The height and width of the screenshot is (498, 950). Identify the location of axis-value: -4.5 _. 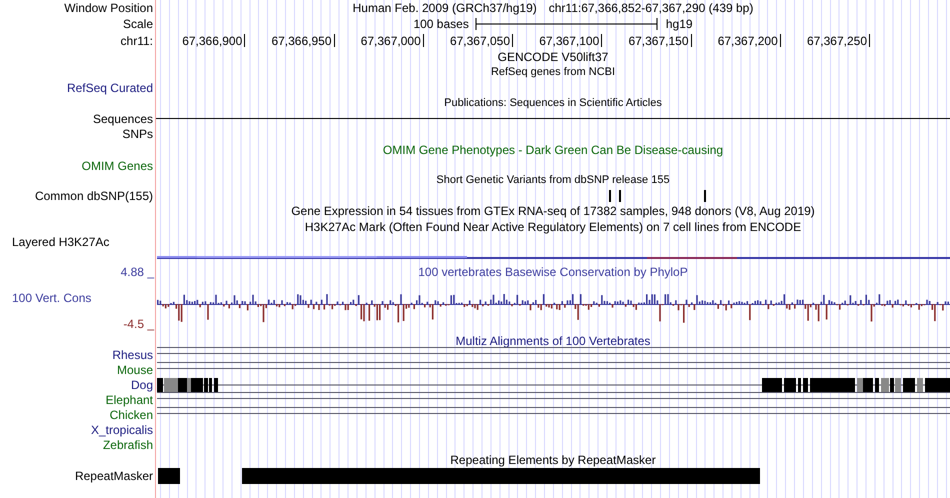
(138, 324).